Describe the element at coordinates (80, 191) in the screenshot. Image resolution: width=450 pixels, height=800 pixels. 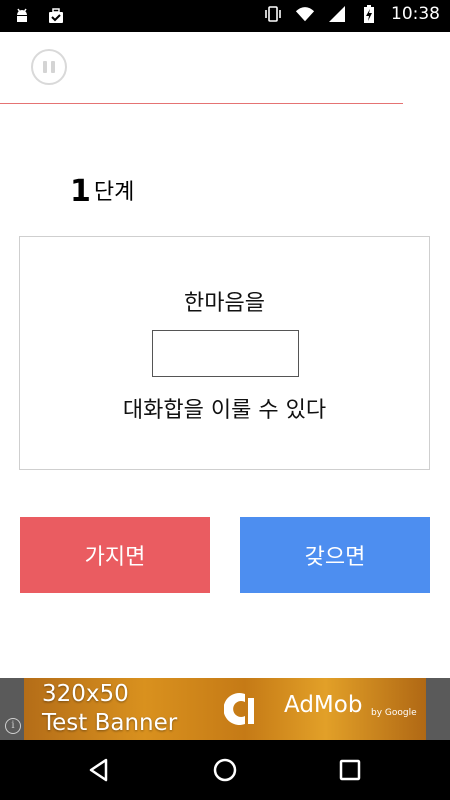
I see `step-number: 1` at that location.